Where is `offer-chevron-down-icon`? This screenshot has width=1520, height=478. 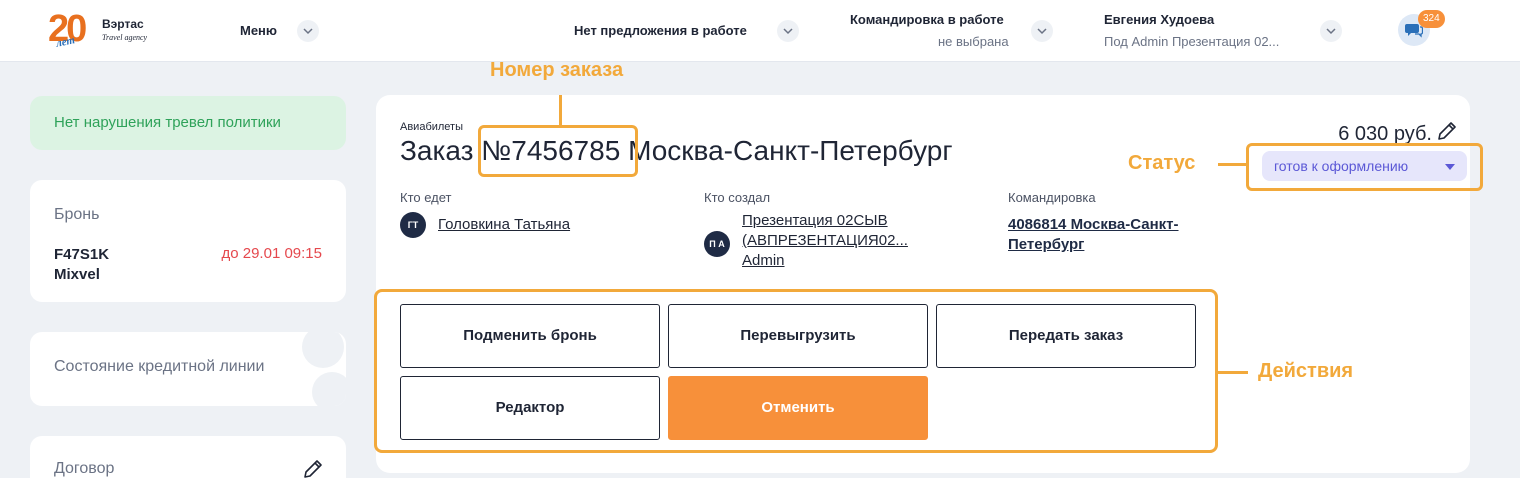 offer-chevron-down-icon is located at coordinates (788, 31).